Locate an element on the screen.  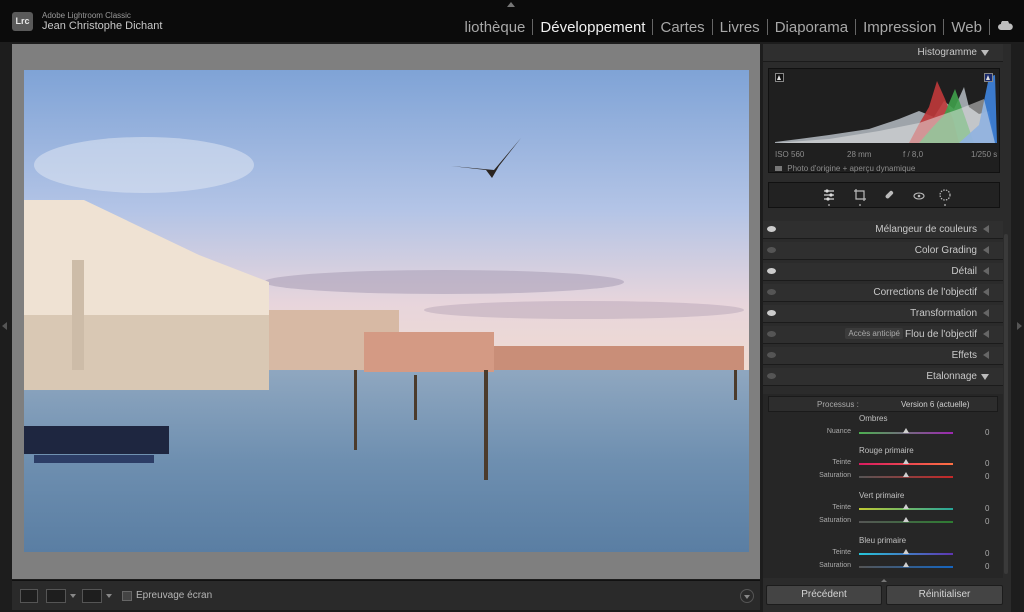
exif-aperture: f / 8,0 is located at coordinates (913, 154).